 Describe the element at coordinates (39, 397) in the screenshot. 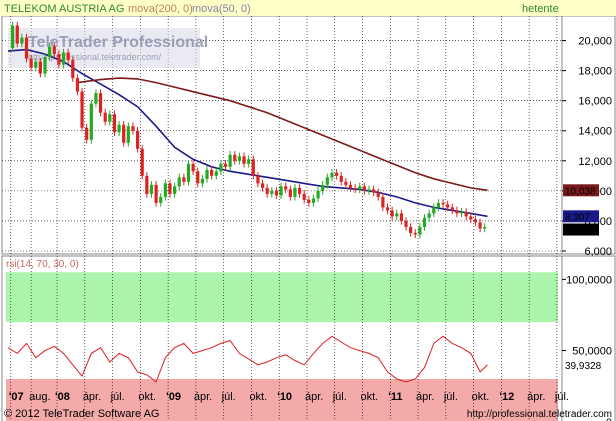

I see `x-tick-label: aug.` at that location.